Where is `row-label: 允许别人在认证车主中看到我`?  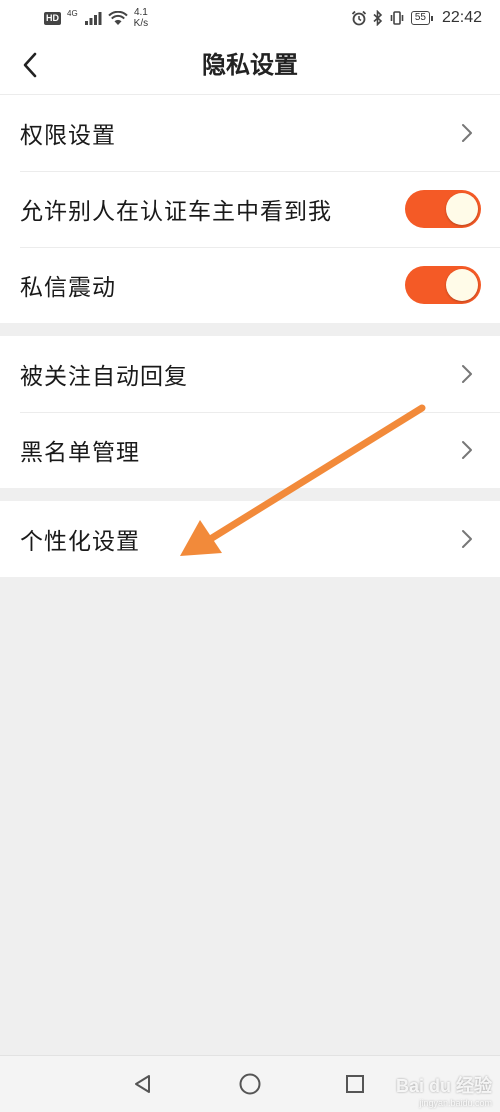
row-label: 允许别人在认证车主中看到我 is located at coordinates (176, 212).